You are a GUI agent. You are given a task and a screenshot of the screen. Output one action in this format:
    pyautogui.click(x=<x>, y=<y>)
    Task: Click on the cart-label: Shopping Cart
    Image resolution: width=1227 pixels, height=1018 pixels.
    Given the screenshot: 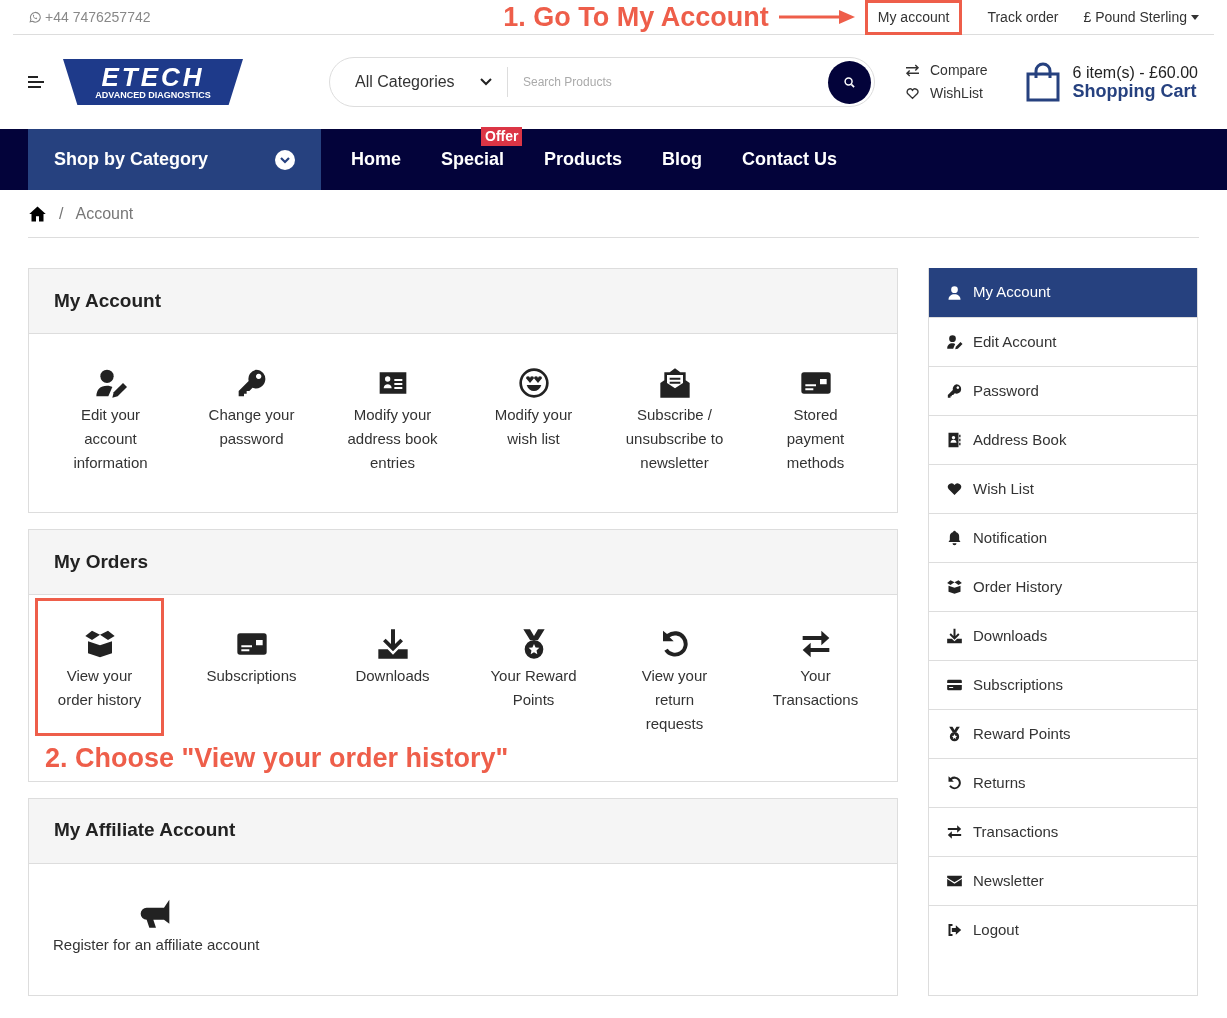 What is the action you would take?
    pyautogui.click(x=1135, y=91)
    